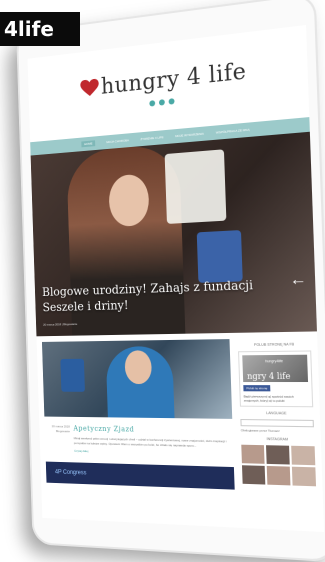 This screenshot has width=325, height=562. Describe the element at coordinates (277, 423) in the screenshot. I see `language-select` at that location.